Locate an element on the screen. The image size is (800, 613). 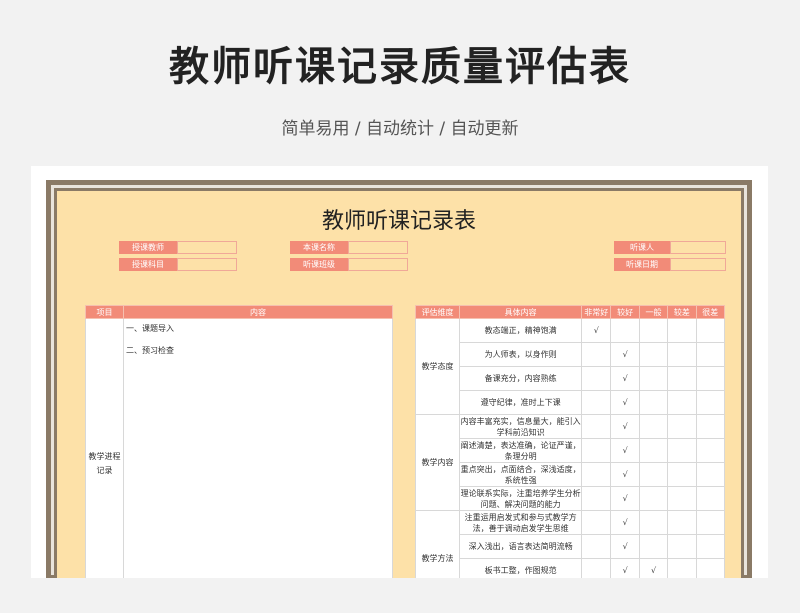
field-input-lesson is located at coordinates (378, 247).